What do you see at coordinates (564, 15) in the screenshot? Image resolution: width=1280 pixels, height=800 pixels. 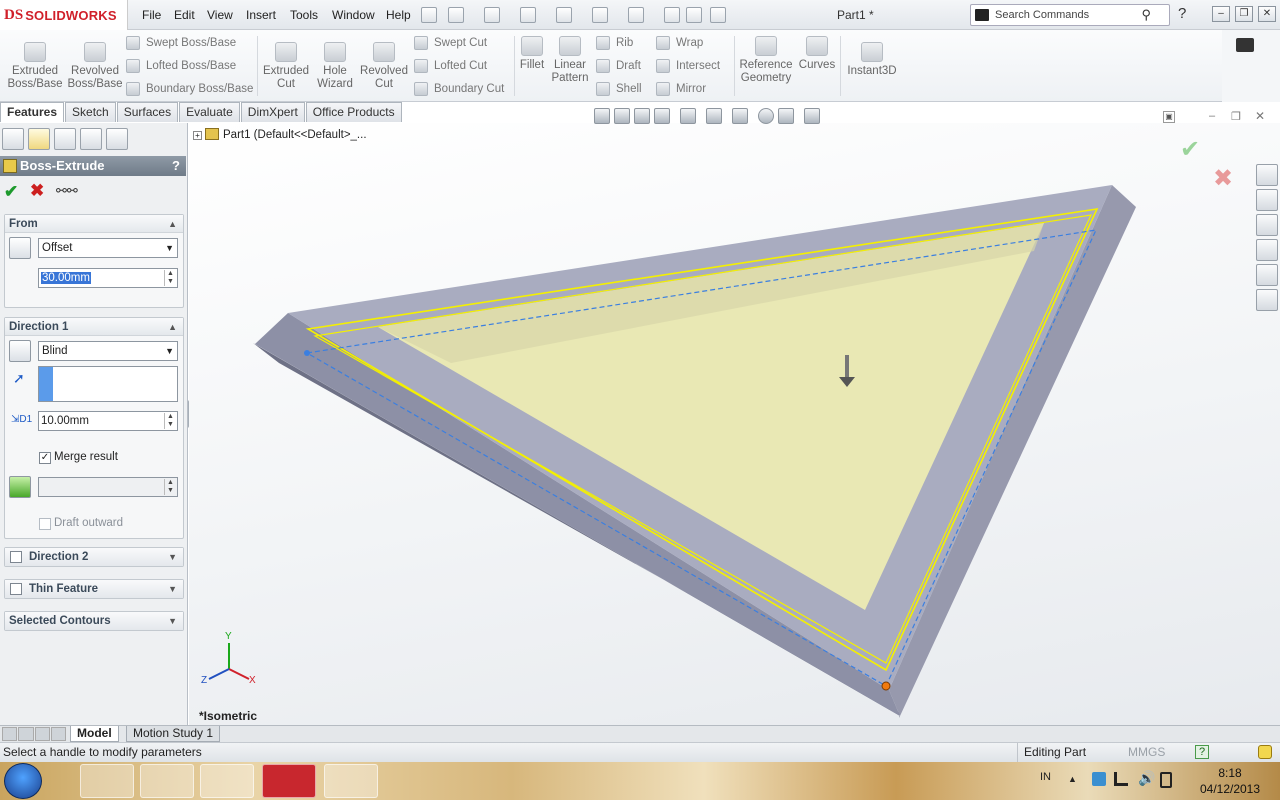 I see `print-icon` at bounding box center [564, 15].